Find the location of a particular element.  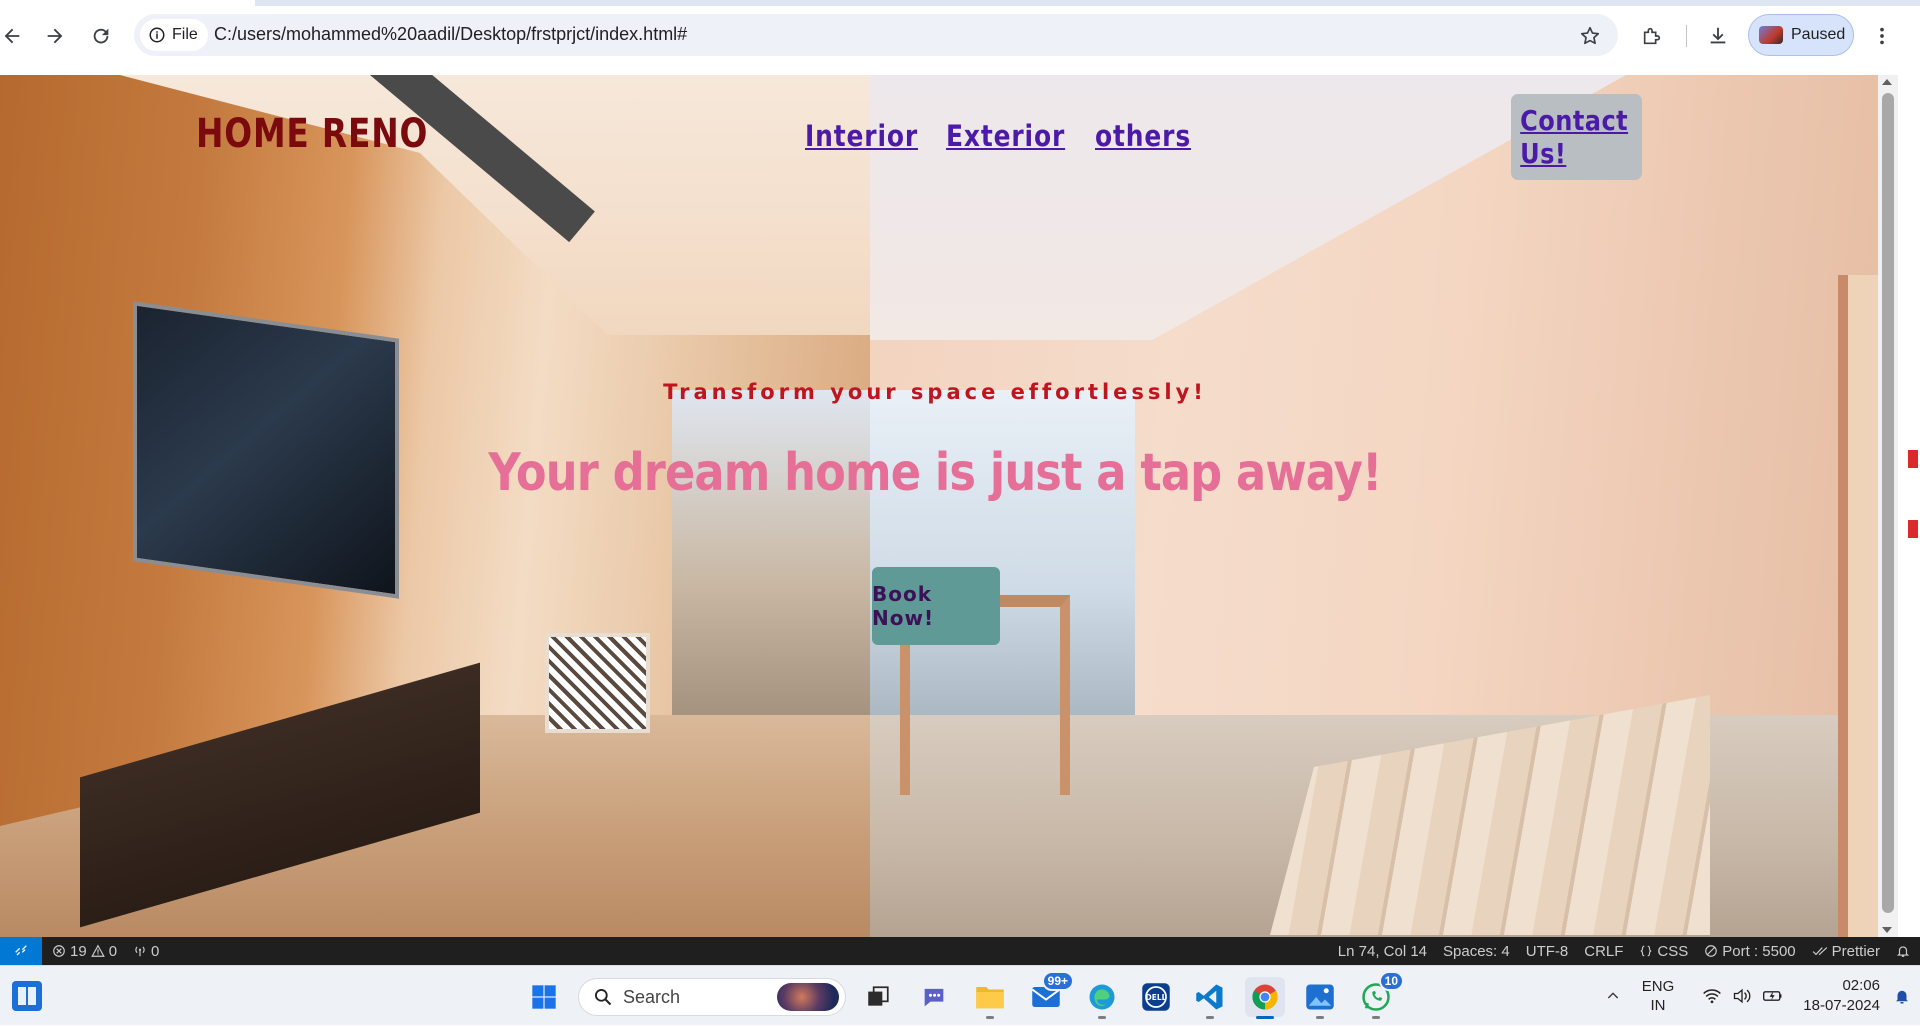

wifi-icon is located at coordinates (1712, 996).